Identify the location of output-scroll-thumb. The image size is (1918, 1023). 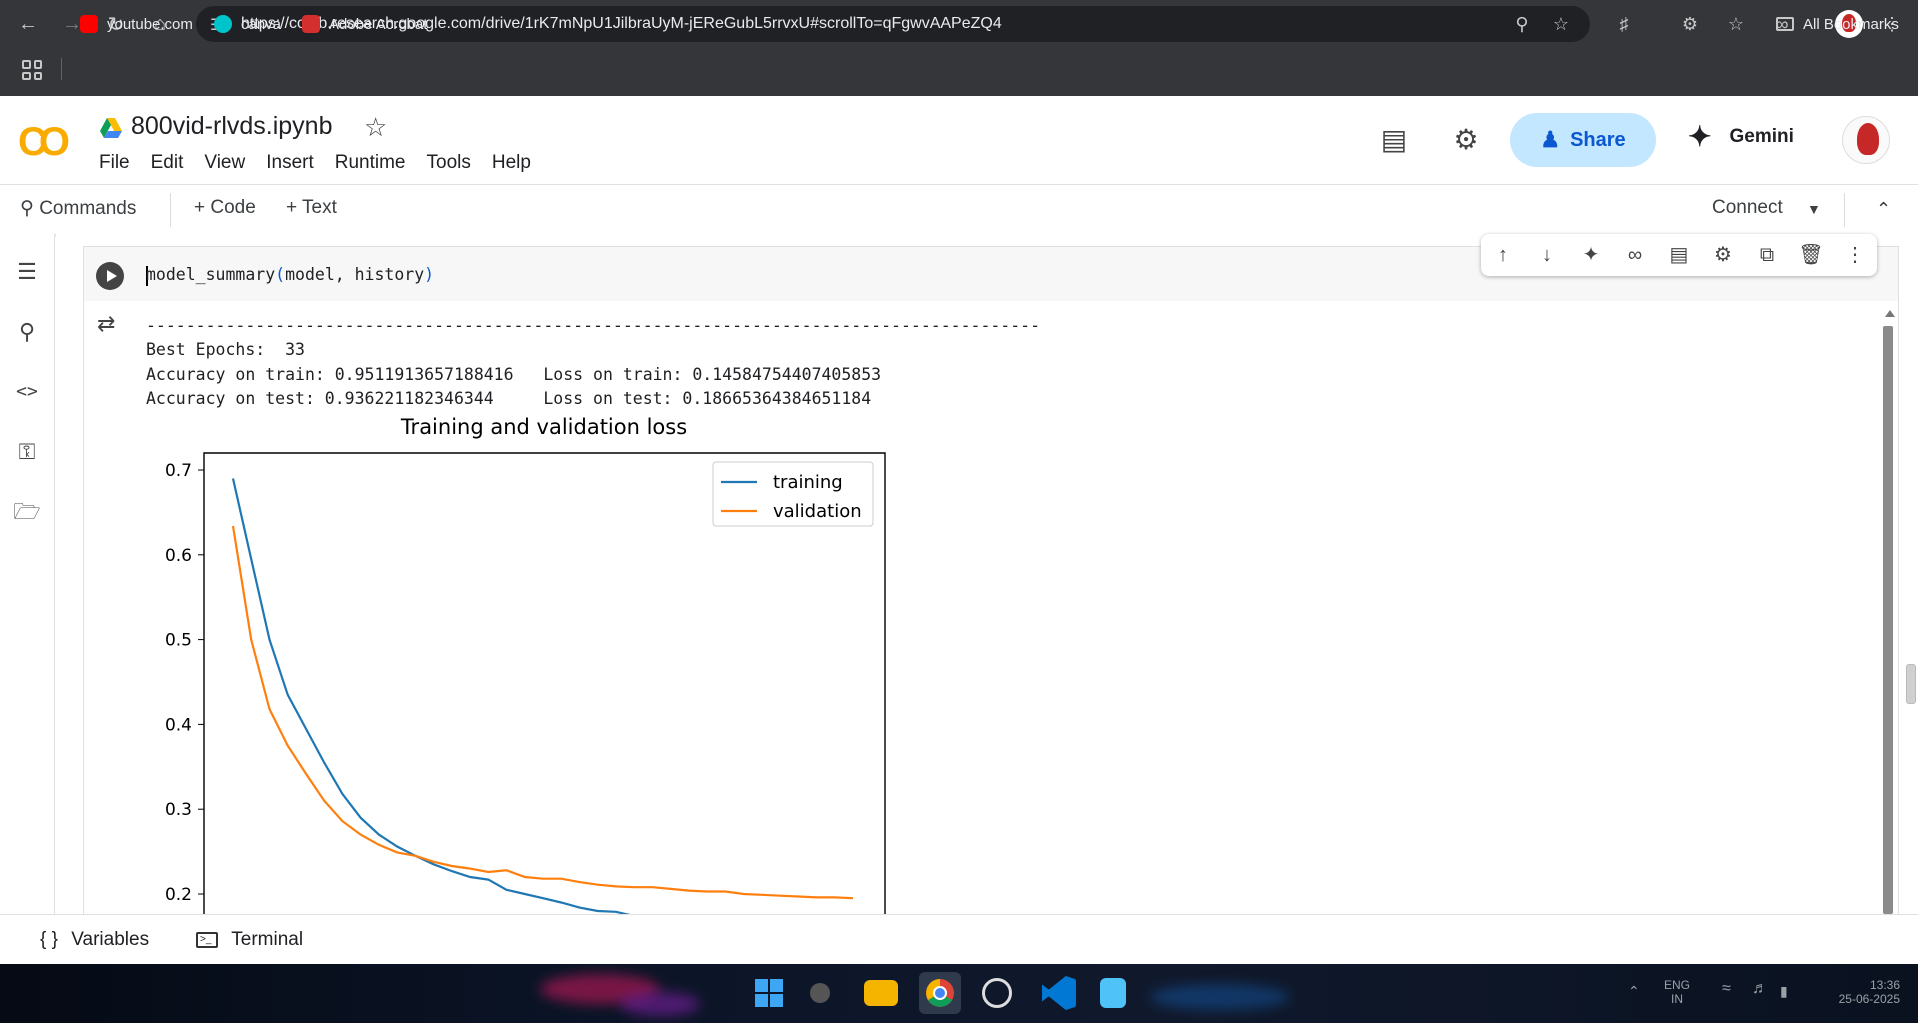
(1888, 620).